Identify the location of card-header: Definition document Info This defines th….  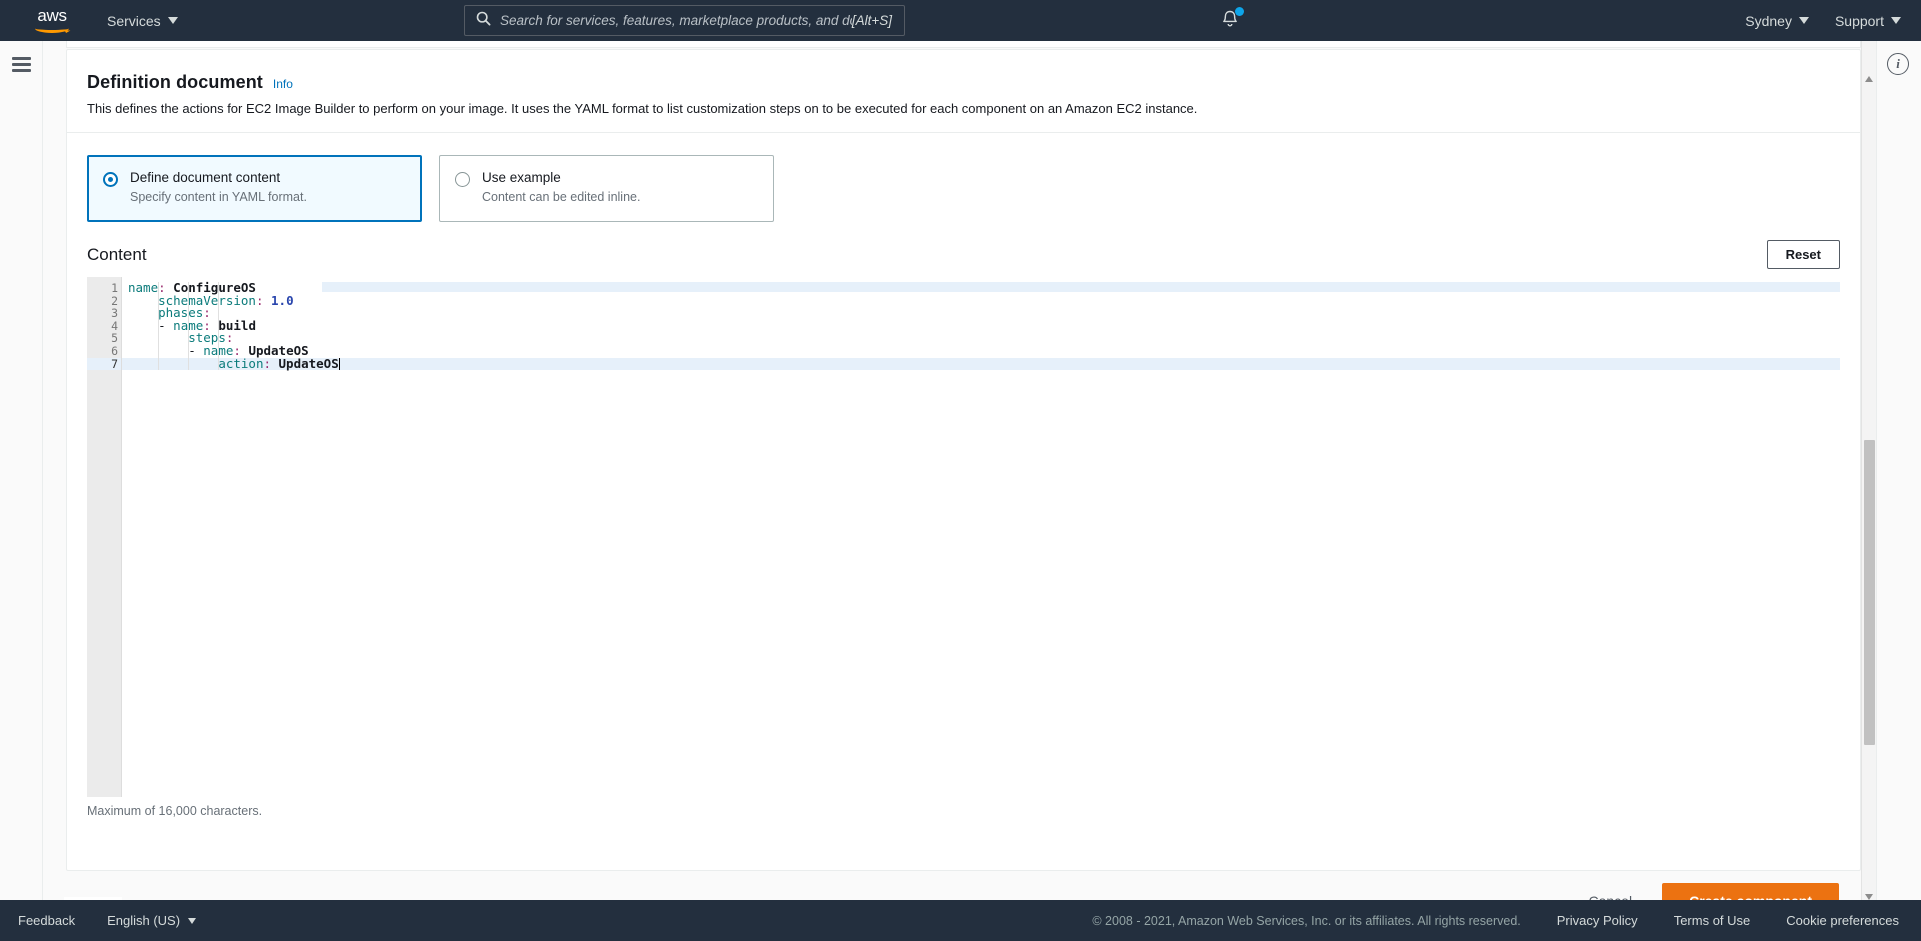
(963, 91).